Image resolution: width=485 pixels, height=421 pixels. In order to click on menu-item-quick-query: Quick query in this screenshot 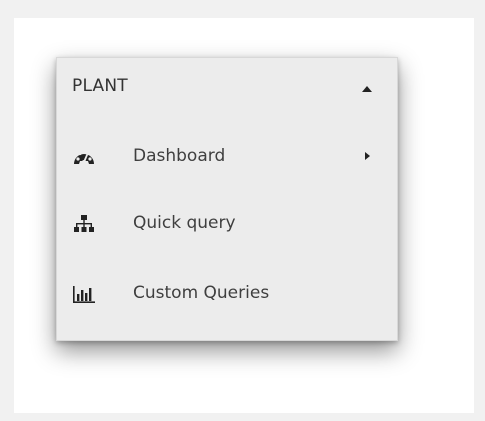, I will do `click(227, 224)`.